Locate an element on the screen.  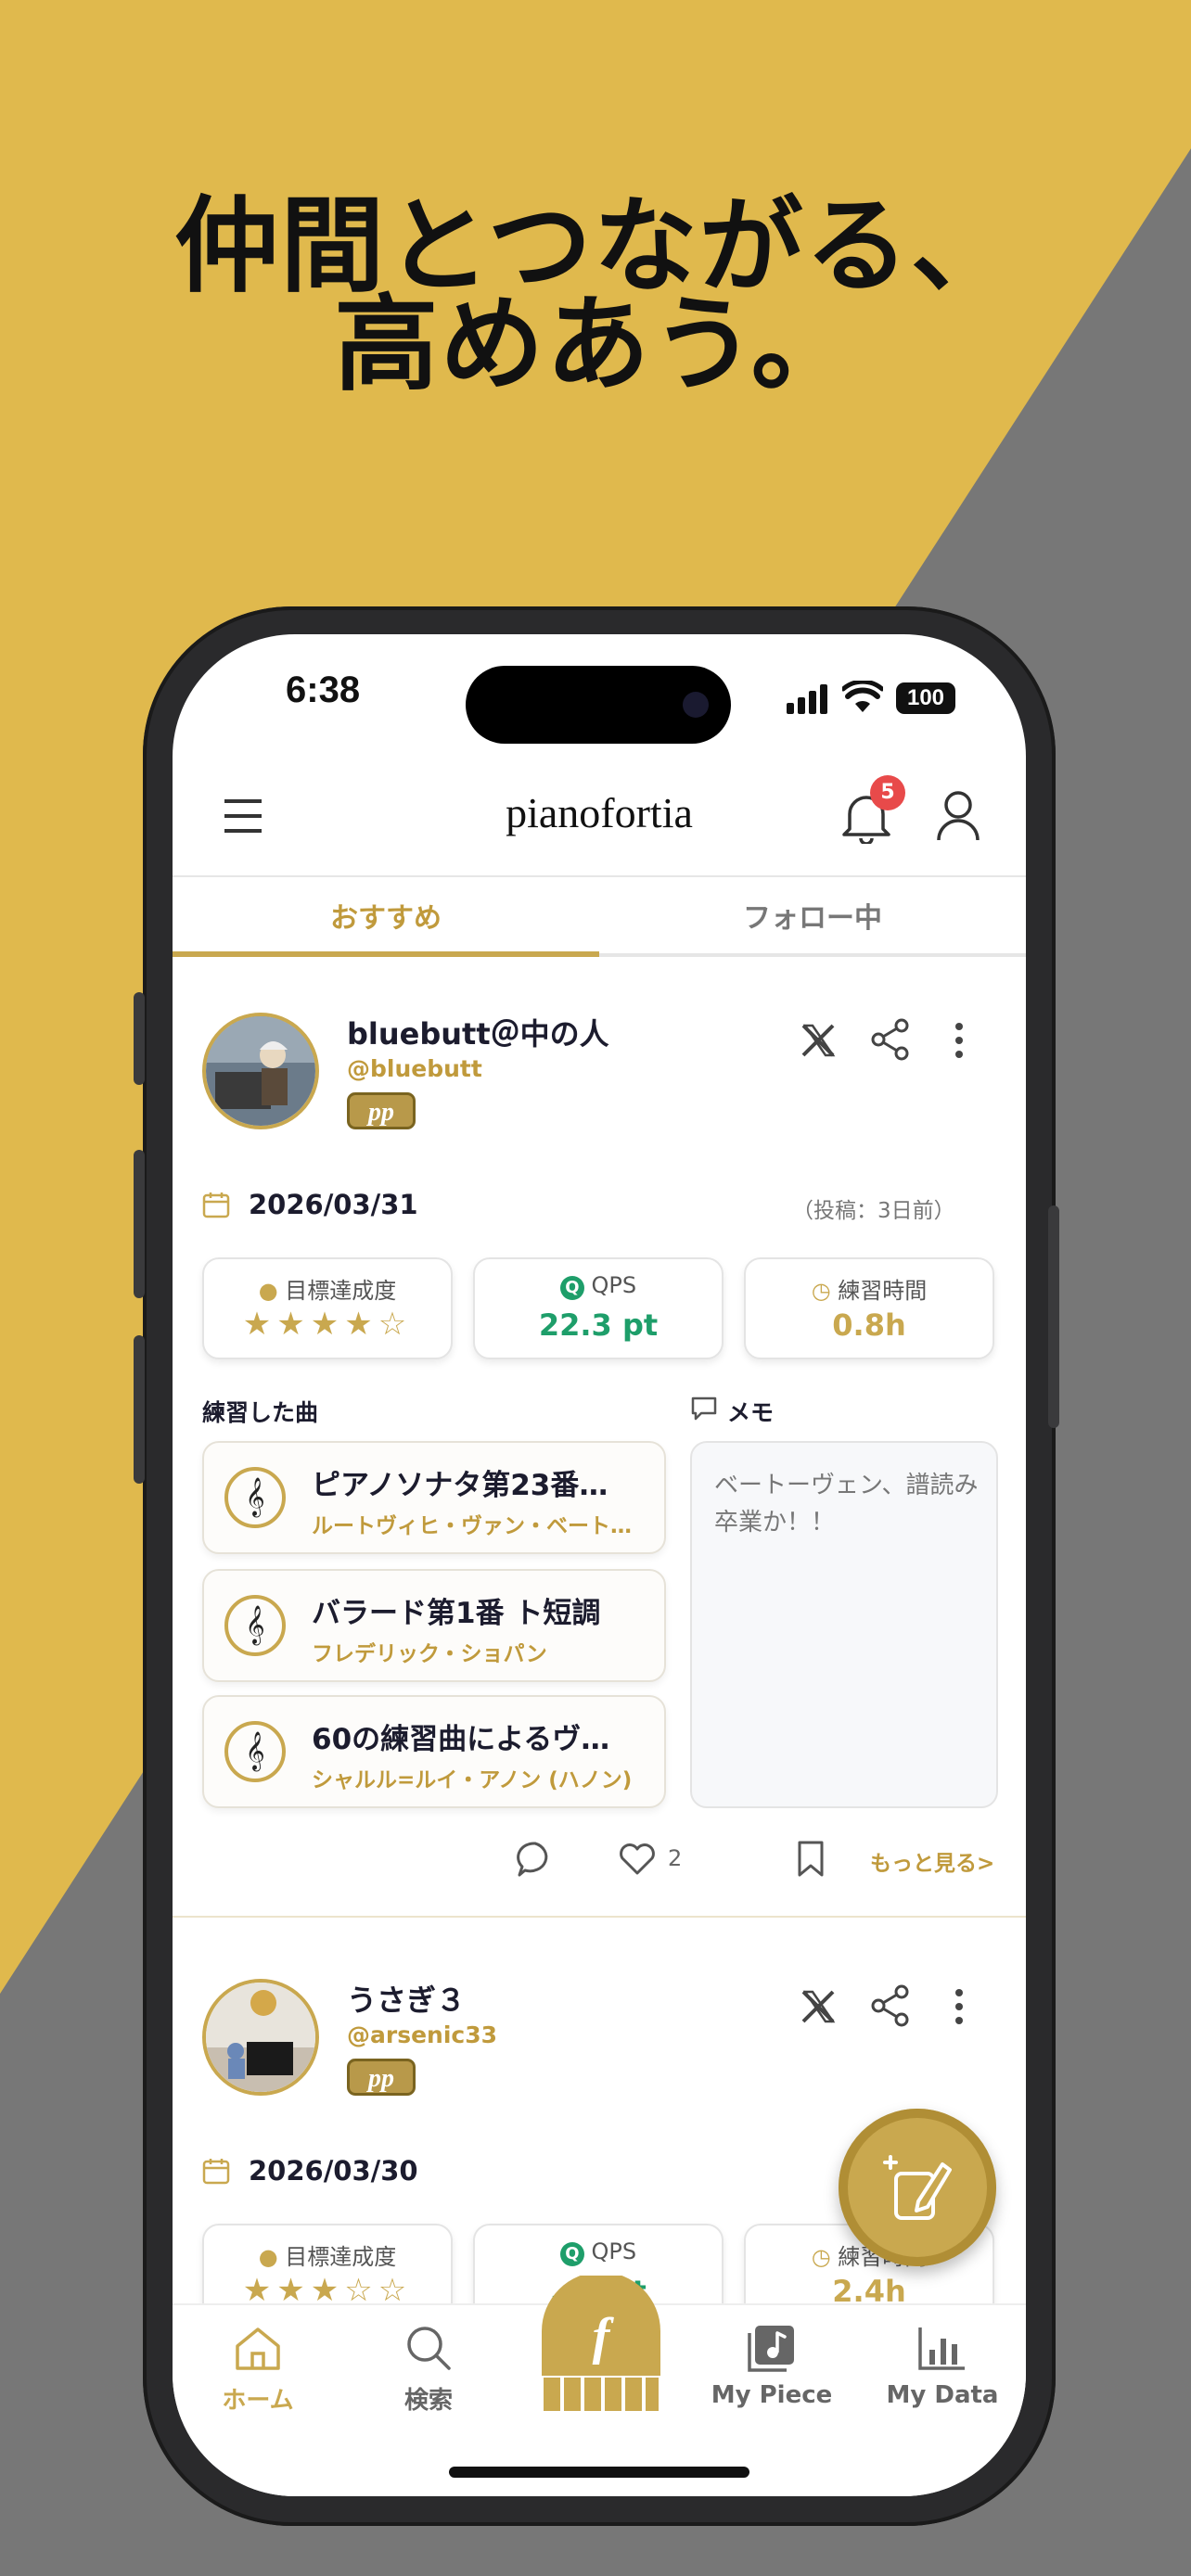
notification-badge: 5 is located at coordinates (887, 793).